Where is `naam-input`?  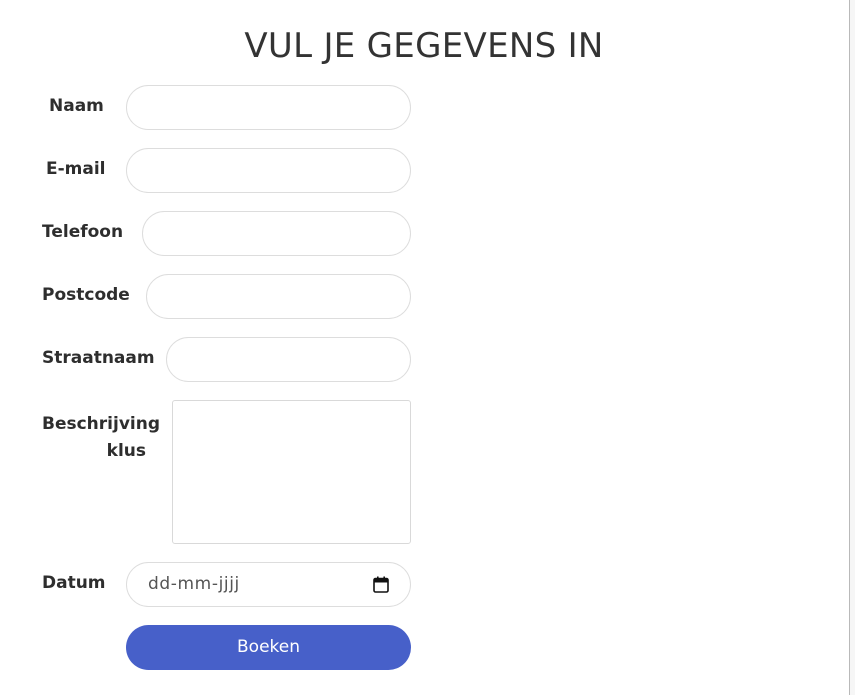 naam-input is located at coordinates (268, 107).